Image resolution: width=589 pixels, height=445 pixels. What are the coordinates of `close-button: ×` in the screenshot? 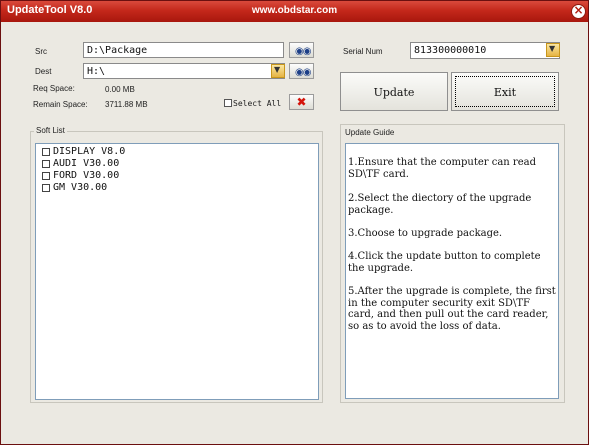 It's located at (578, 11).